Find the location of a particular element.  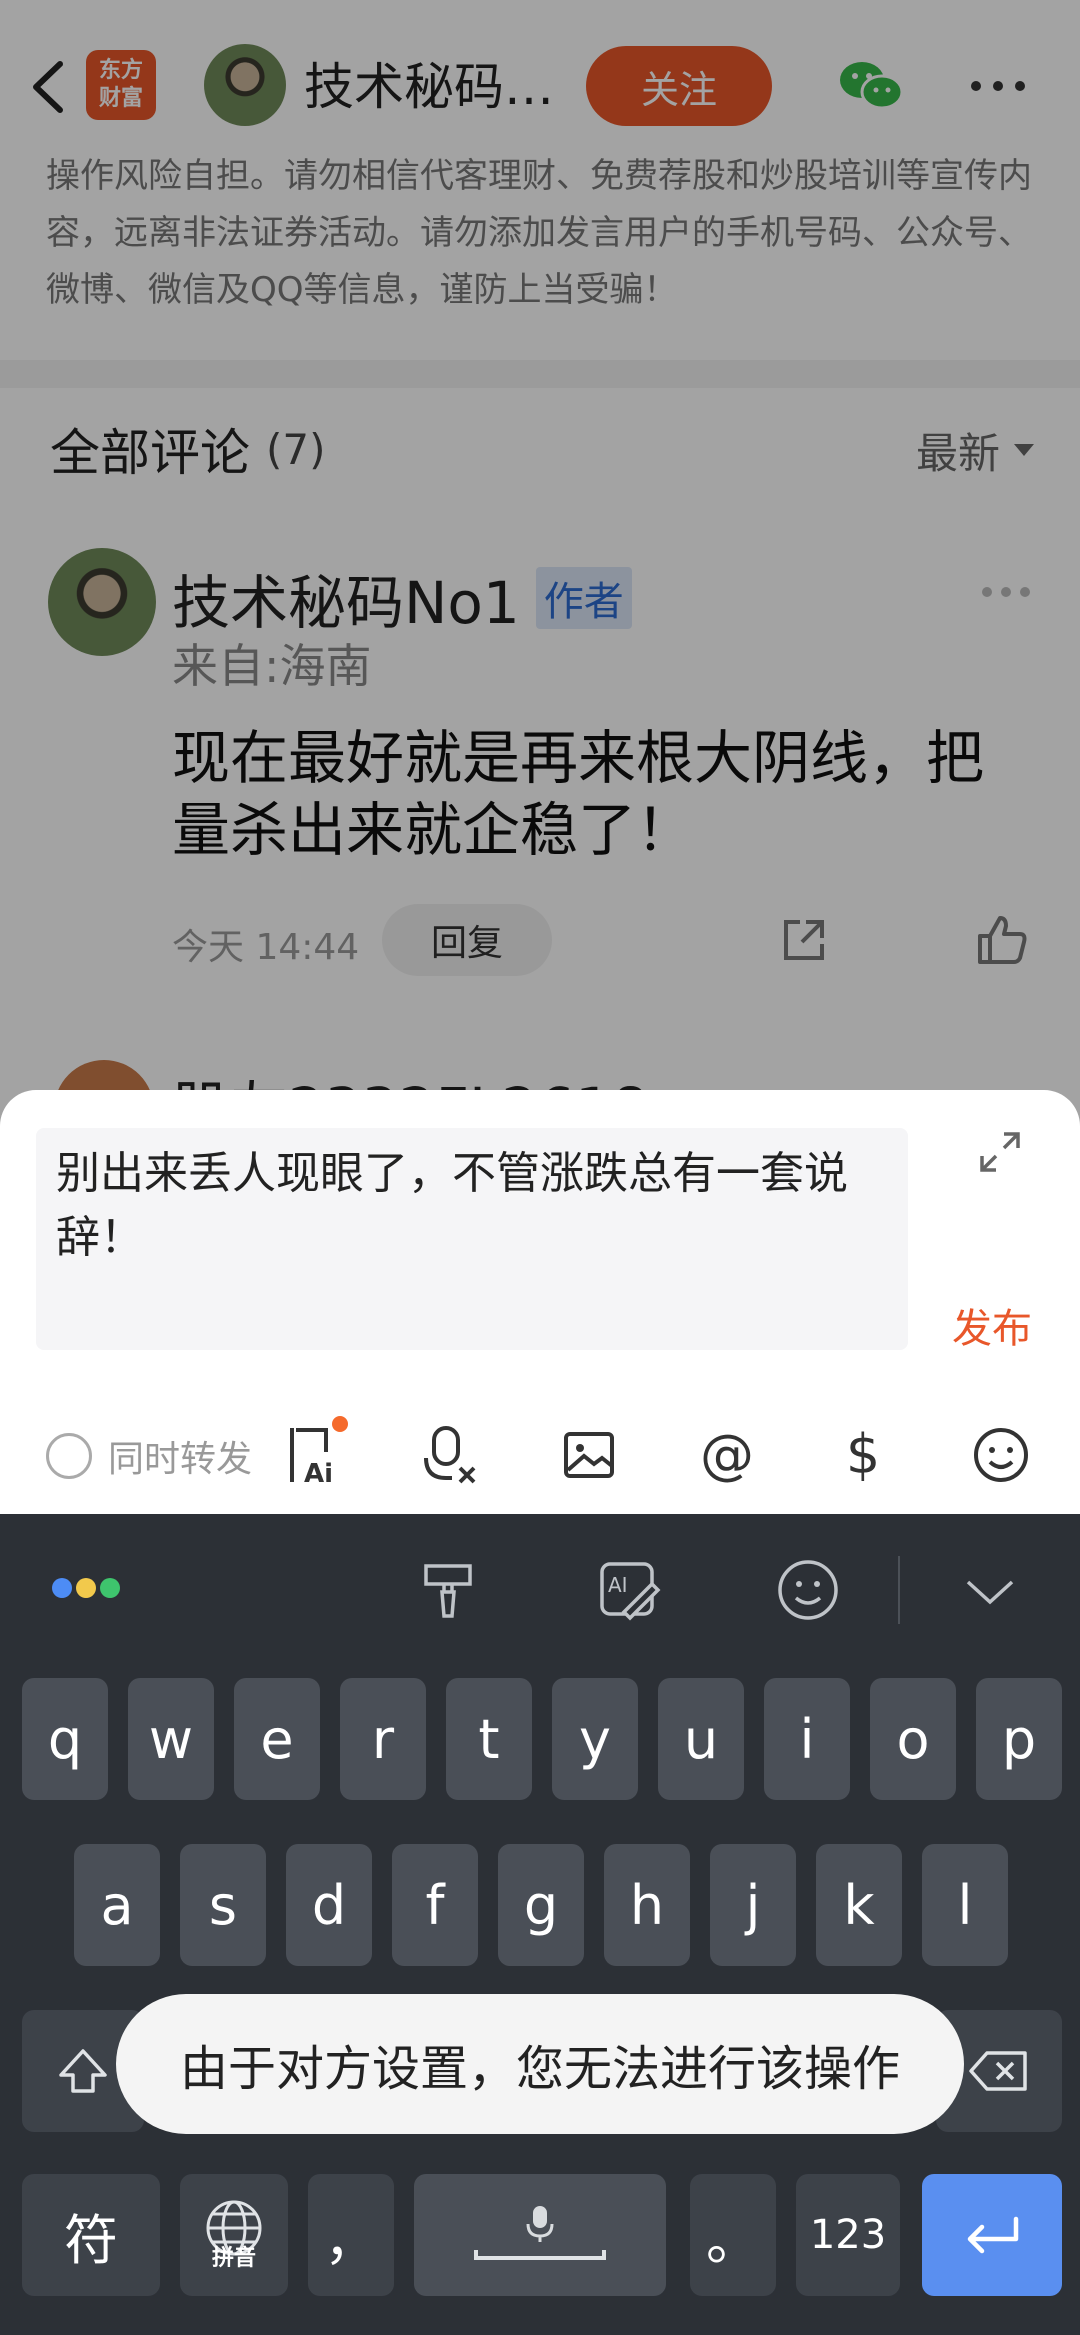

keyboard-toolbar: AI is located at coordinates (540, 1589).